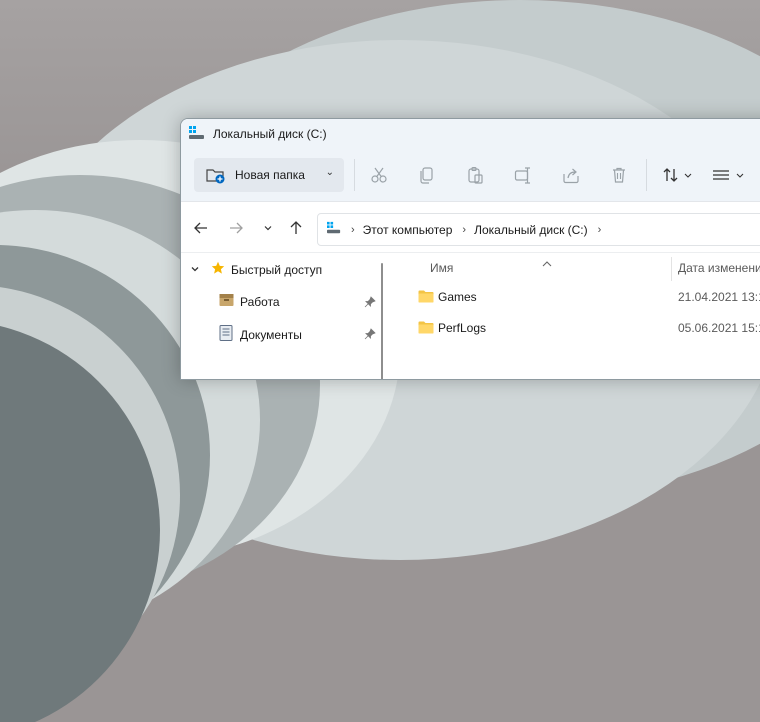 The width and height of the screenshot is (760, 722). What do you see at coordinates (271, 334) in the screenshot?
I see `sidebar-item-label: Документы` at bounding box center [271, 334].